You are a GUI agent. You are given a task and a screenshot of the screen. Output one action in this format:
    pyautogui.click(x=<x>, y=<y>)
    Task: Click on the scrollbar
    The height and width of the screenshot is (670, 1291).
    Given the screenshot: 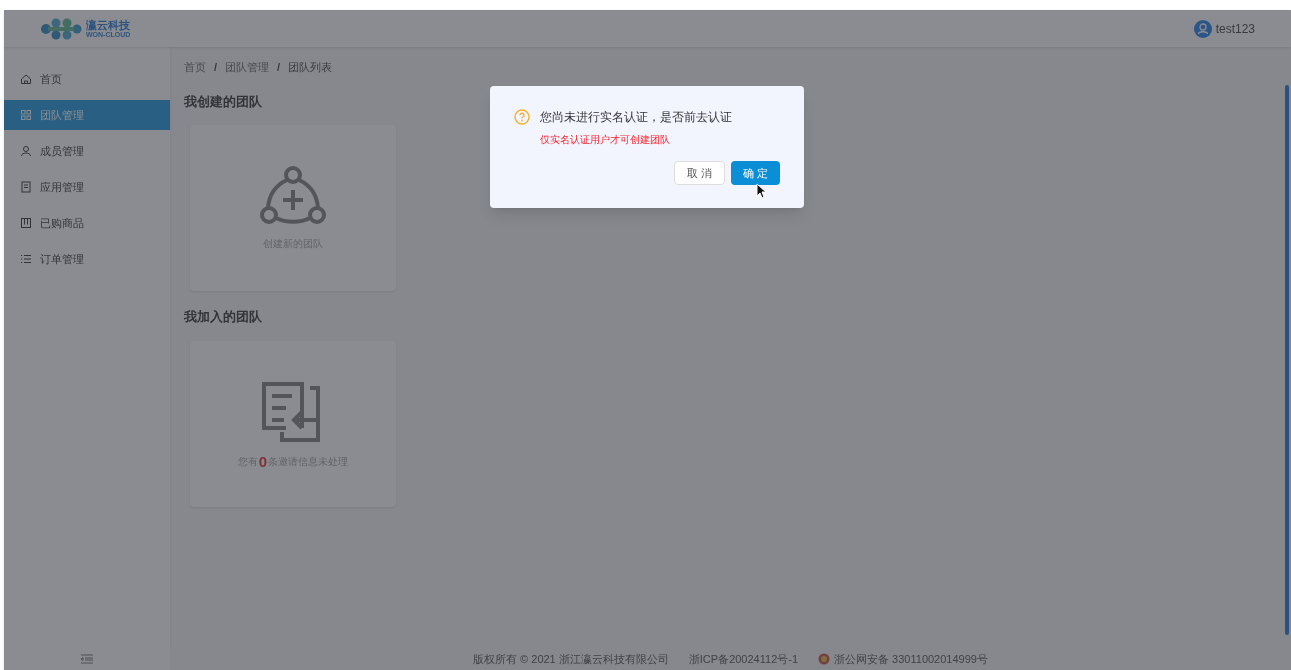 What is the action you would take?
    pyautogui.click(x=1287, y=360)
    